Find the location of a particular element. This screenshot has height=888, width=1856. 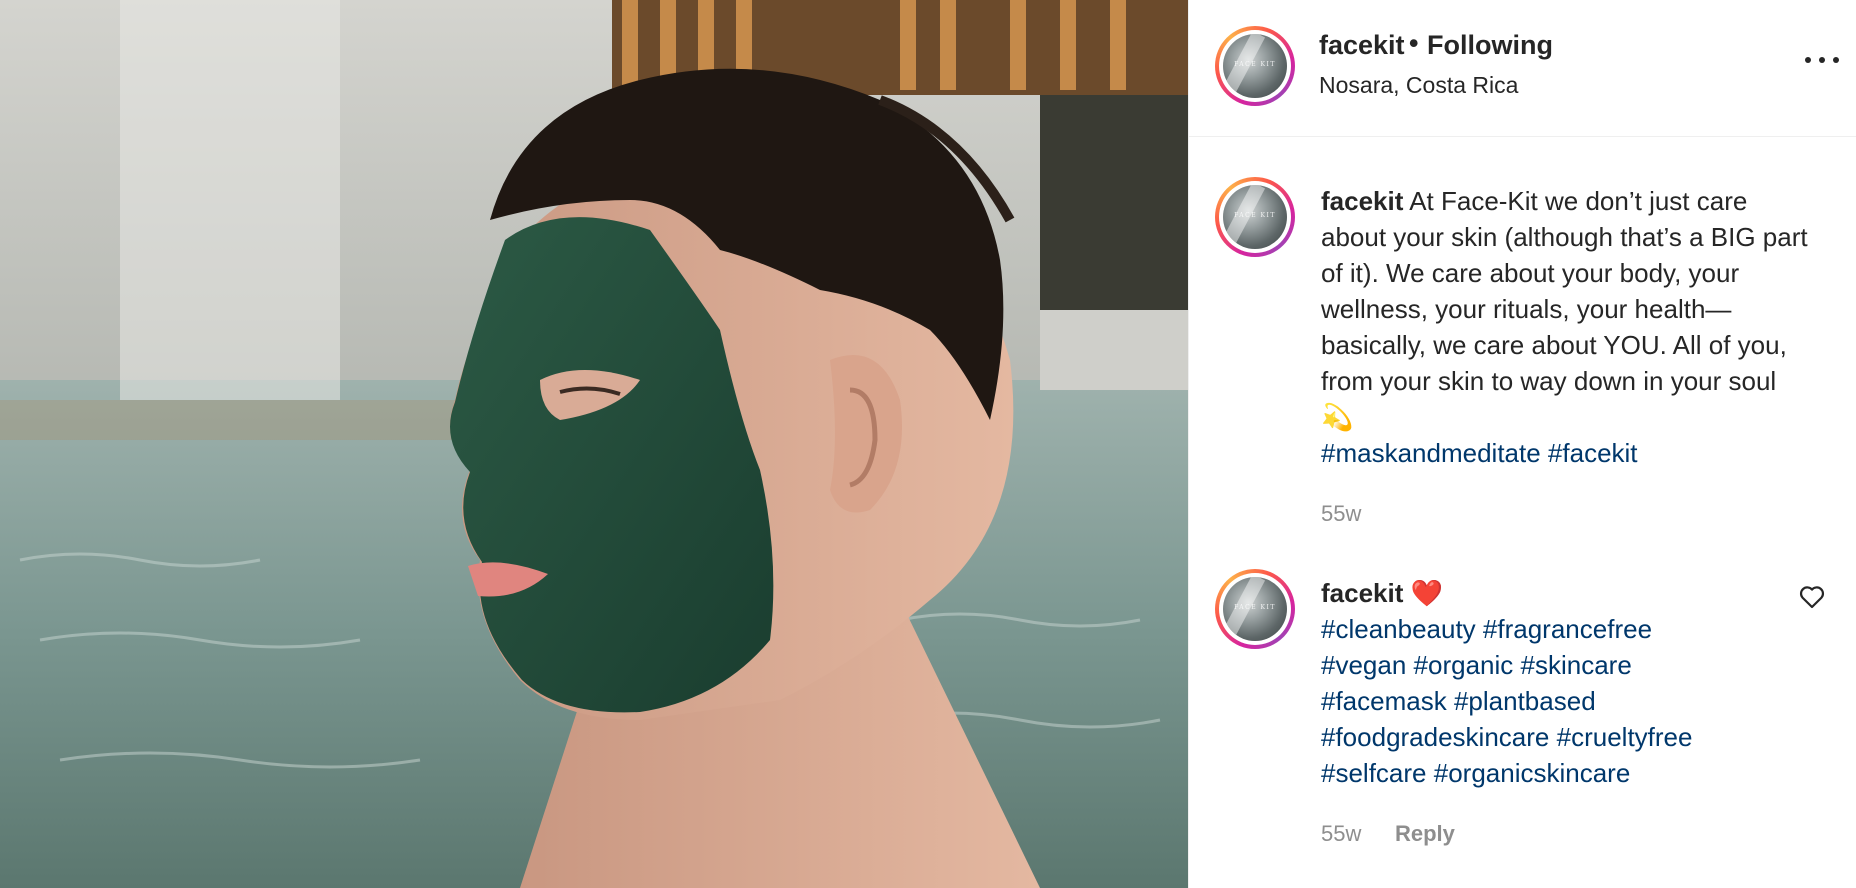

hashtag-link: #organic is located at coordinates (1464, 665).